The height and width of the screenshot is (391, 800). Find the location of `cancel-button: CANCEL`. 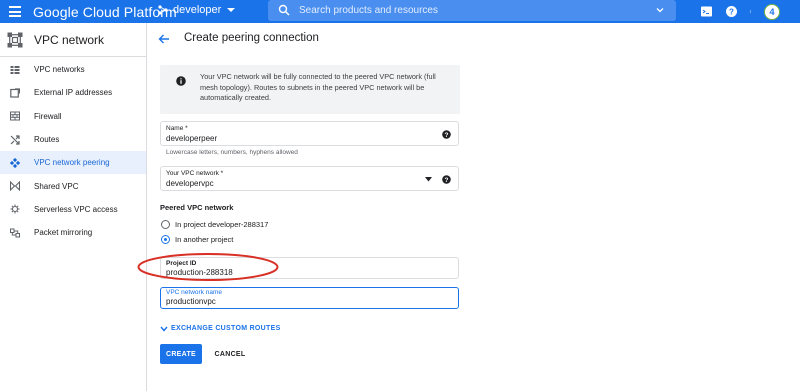

cancel-button: CANCEL is located at coordinates (230, 354).